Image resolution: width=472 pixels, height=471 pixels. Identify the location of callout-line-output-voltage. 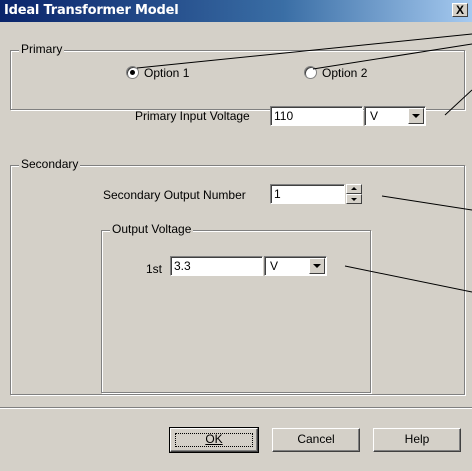
(408, 279).